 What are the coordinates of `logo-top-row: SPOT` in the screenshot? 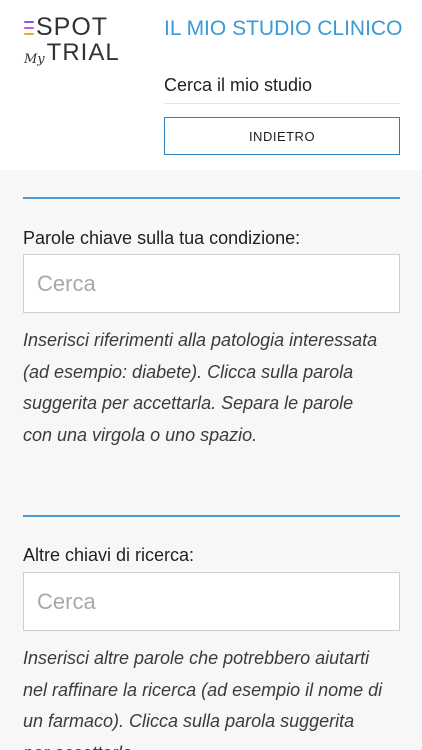 It's located at (66, 27).